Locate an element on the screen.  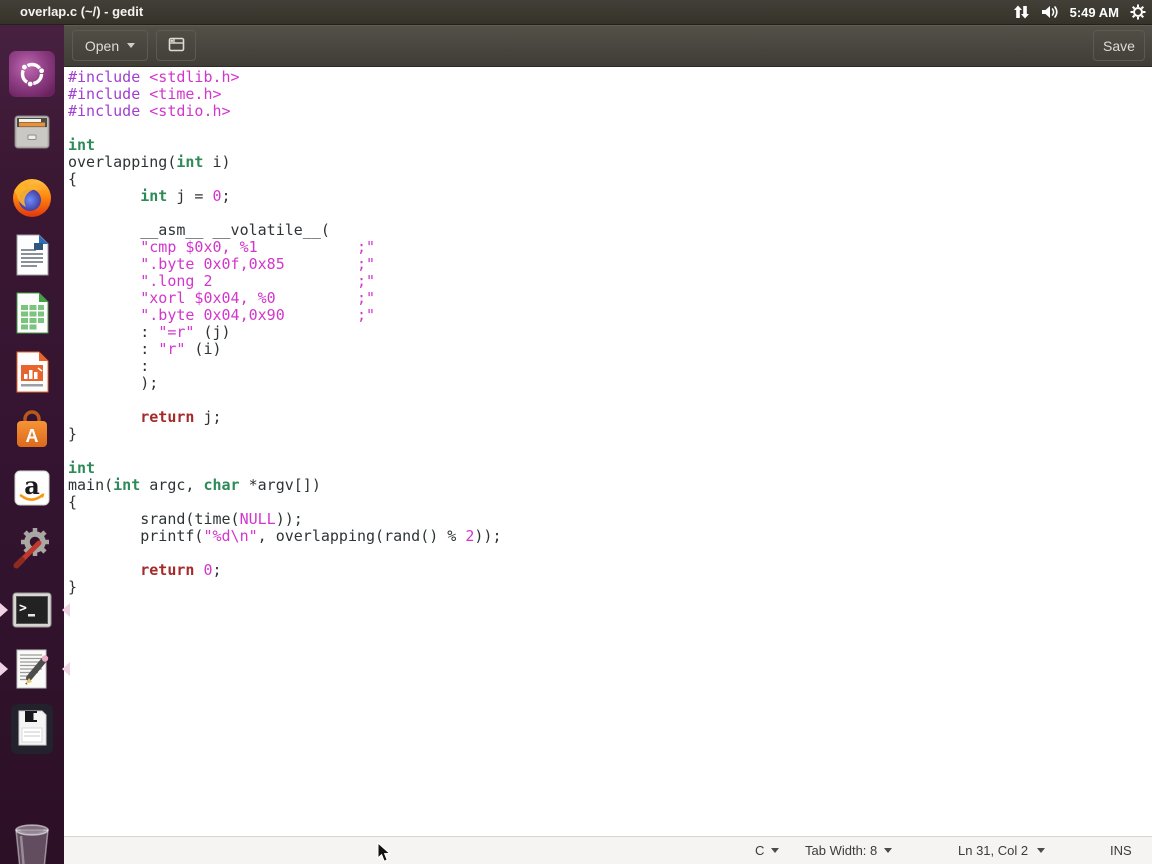
terminal-icon: > is located at coordinates (32, 610).